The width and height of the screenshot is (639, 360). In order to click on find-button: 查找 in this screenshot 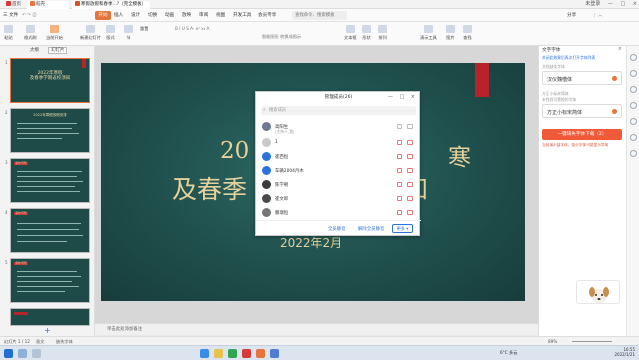, I will do `click(467, 33)`.